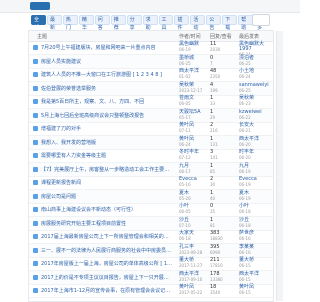 This screenshot has height=302, width=320. I want to click on site-logo, so click(40, 6).